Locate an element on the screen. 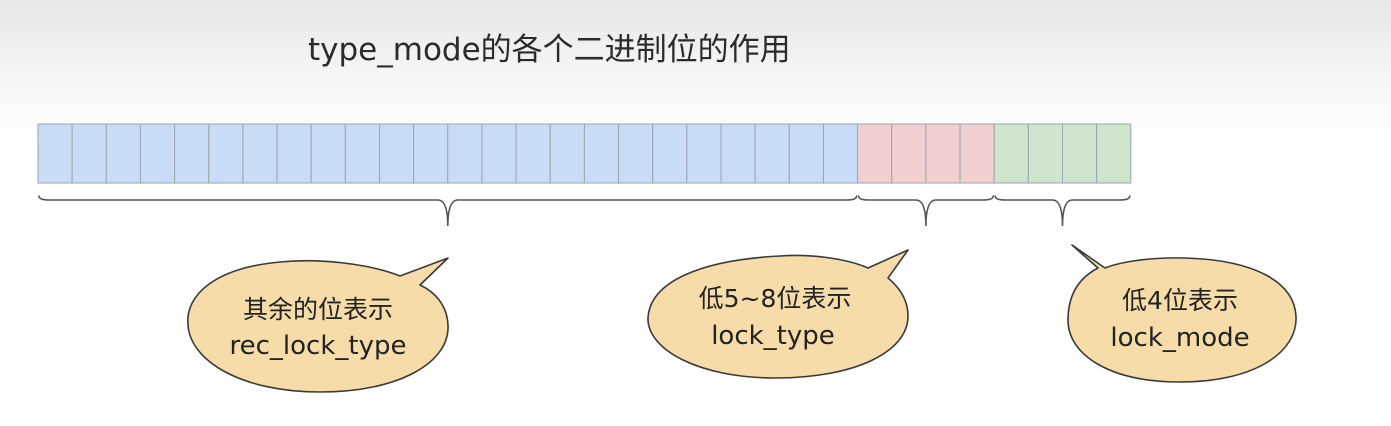  callout-lock-type-bubble is located at coordinates (778, 314).